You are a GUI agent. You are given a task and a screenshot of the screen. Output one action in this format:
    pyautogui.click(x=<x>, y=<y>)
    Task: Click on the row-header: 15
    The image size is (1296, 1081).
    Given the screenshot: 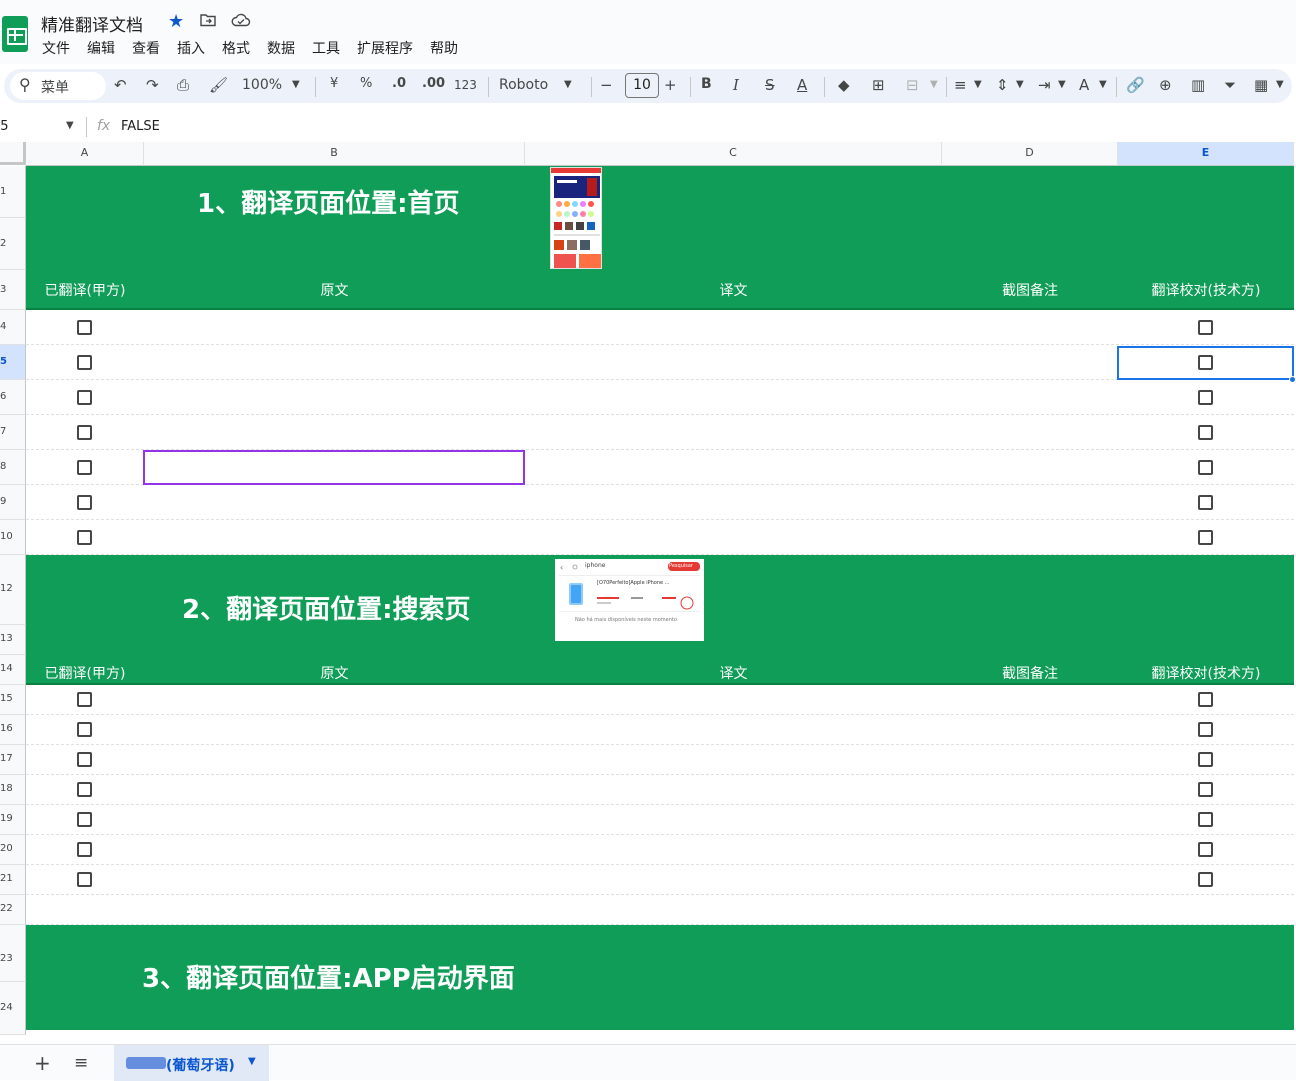 What is the action you would take?
    pyautogui.click(x=13, y=700)
    